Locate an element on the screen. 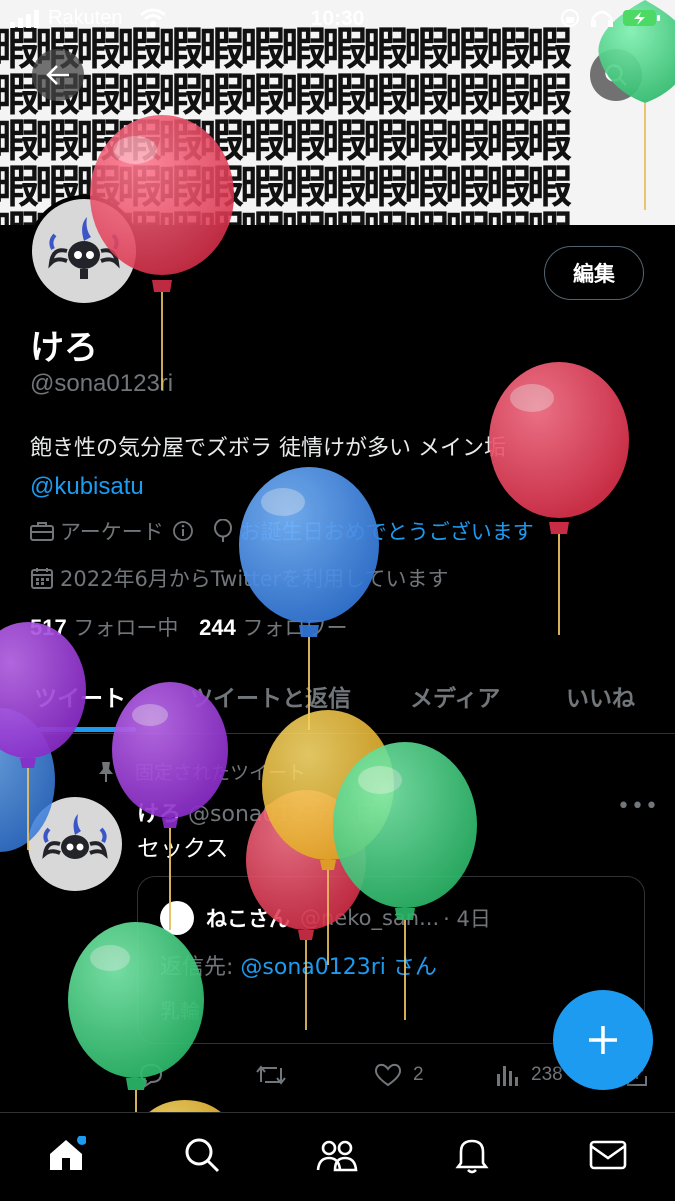  bell-icon is located at coordinates (472, 1156).